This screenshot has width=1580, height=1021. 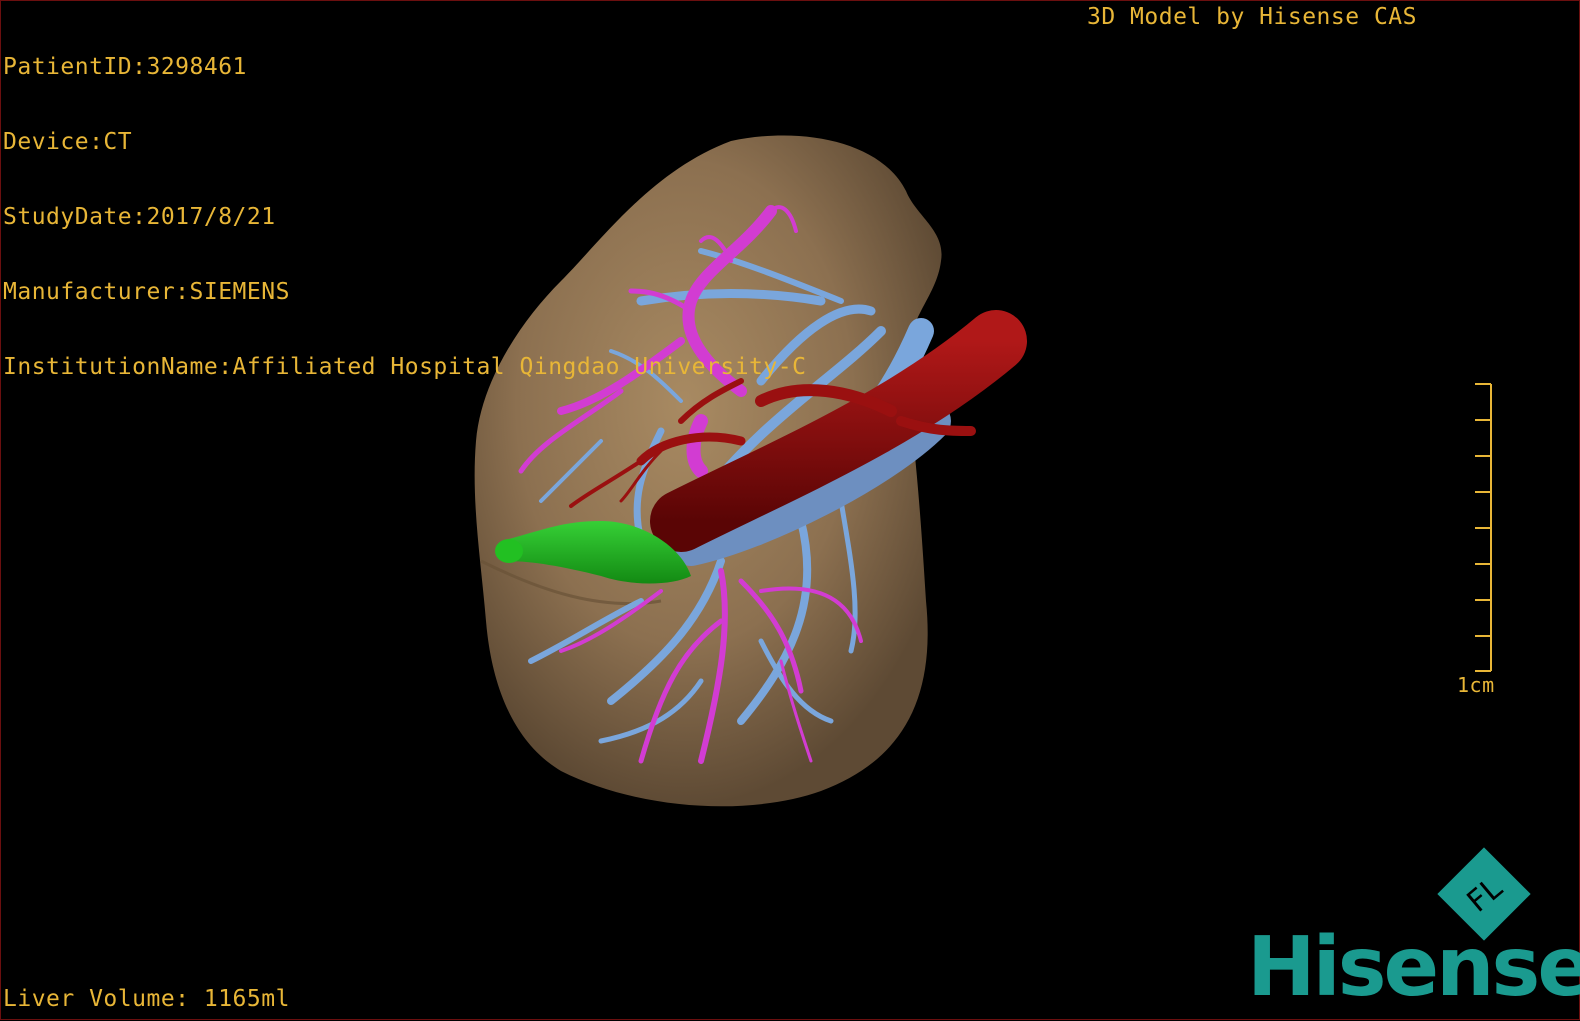 What do you see at coordinates (1483, 527) in the screenshot?
I see `scale-bar` at bounding box center [1483, 527].